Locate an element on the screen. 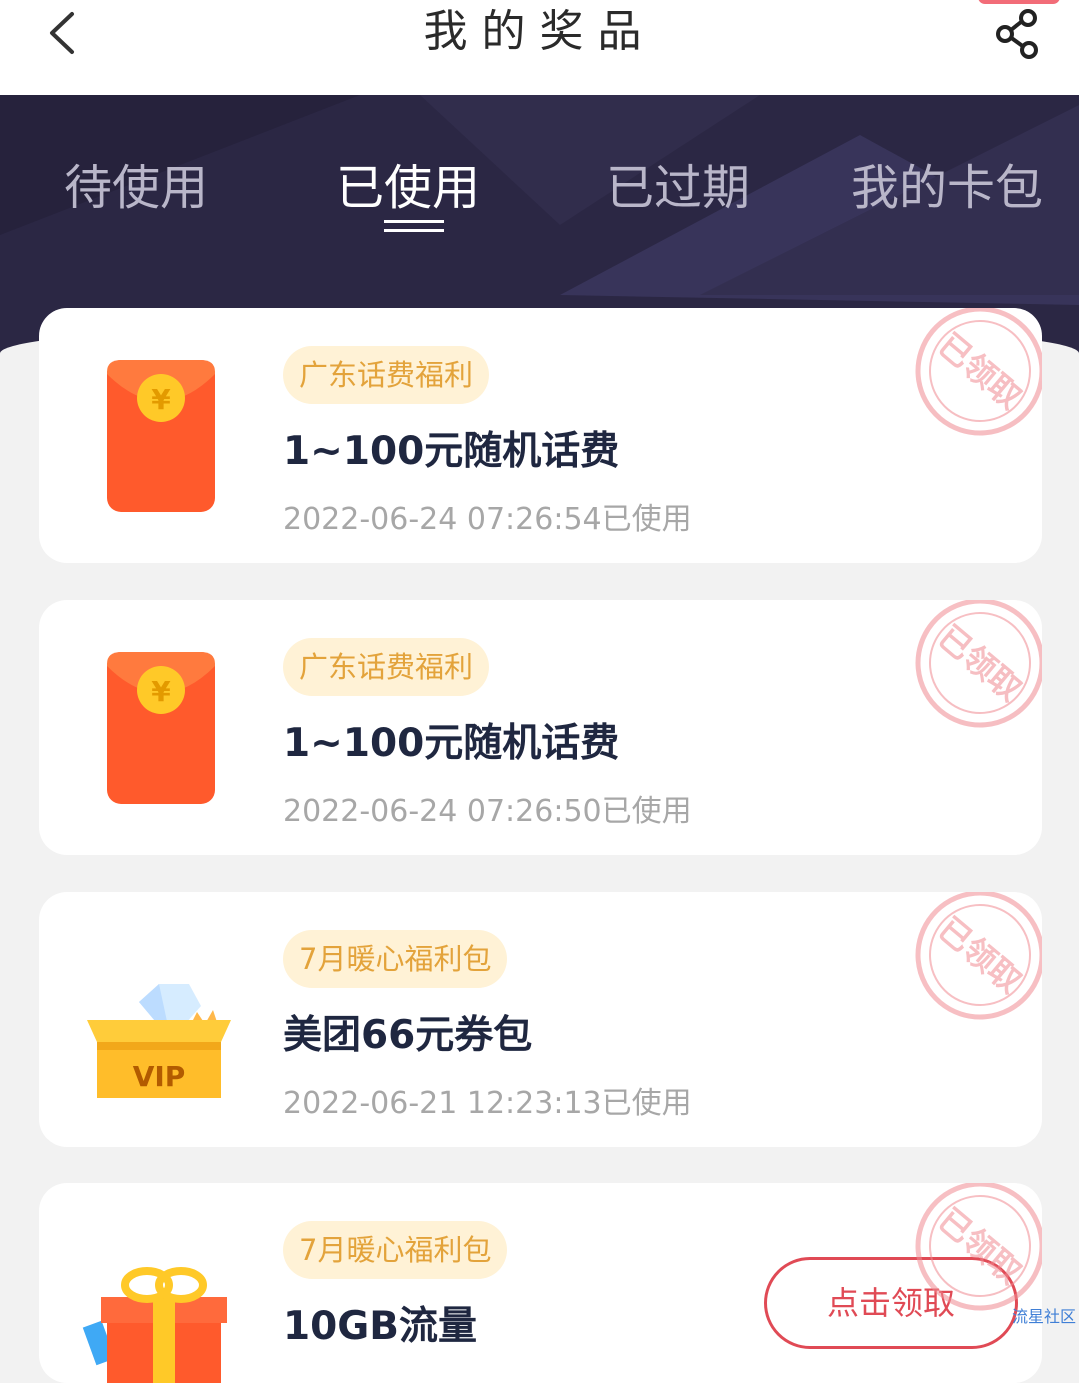  tab-card-wallet: 我的卡包 is located at coordinates (947, 183).